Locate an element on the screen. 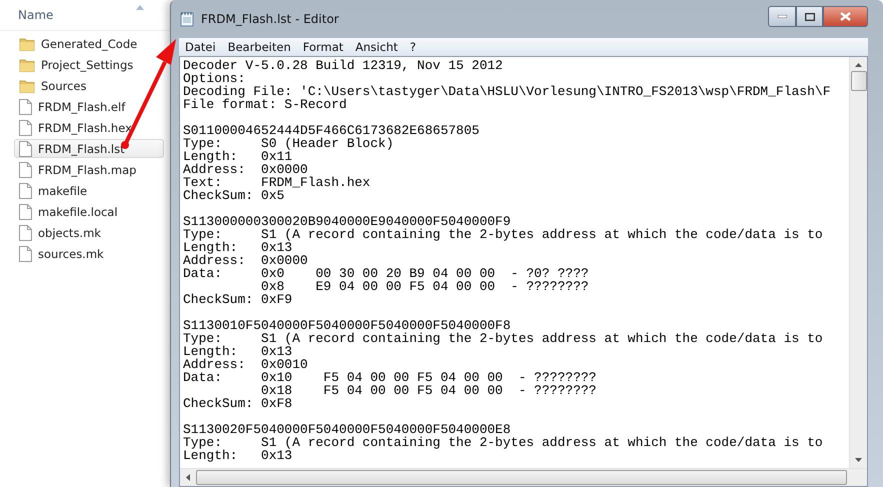 Image resolution: width=883 pixels, height=487 pixels. sort-caret-icon is located at coordinates (140, 7).